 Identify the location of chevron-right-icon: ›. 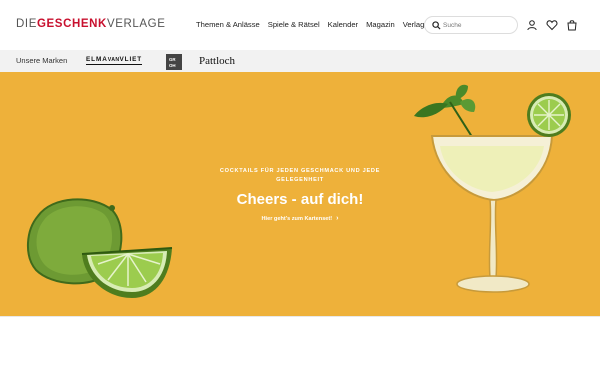
(337, 218).